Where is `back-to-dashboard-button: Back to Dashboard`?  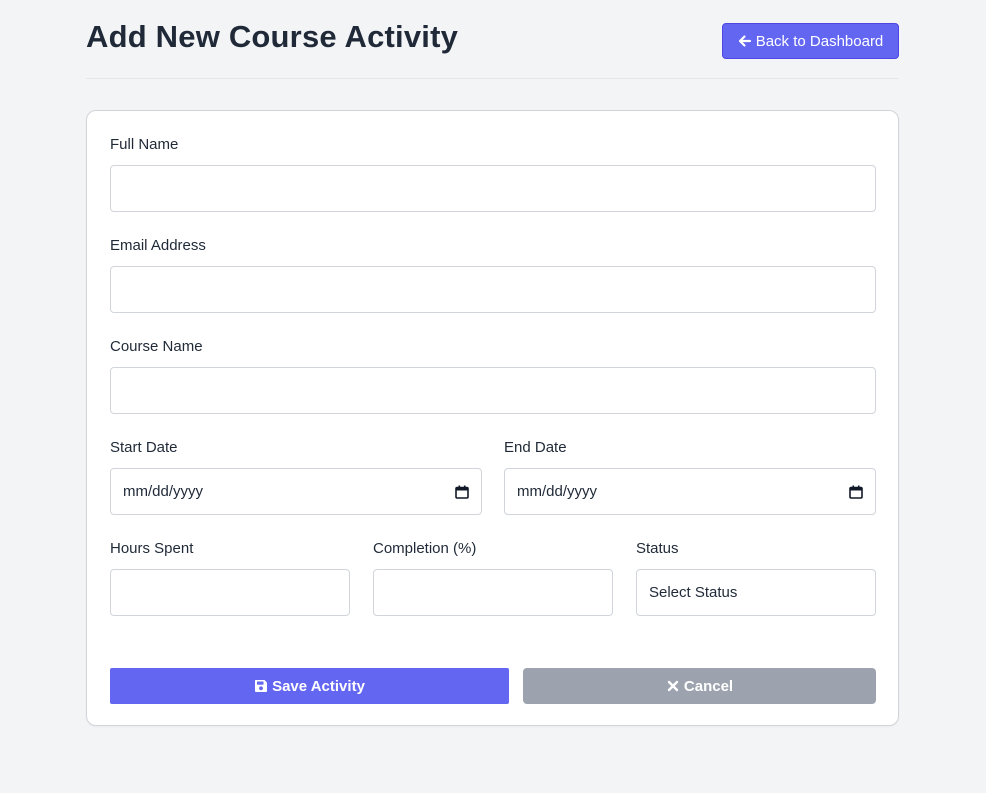 back-to-dashboard-button: Back to Dashboard is located at coordinates (810, 41).